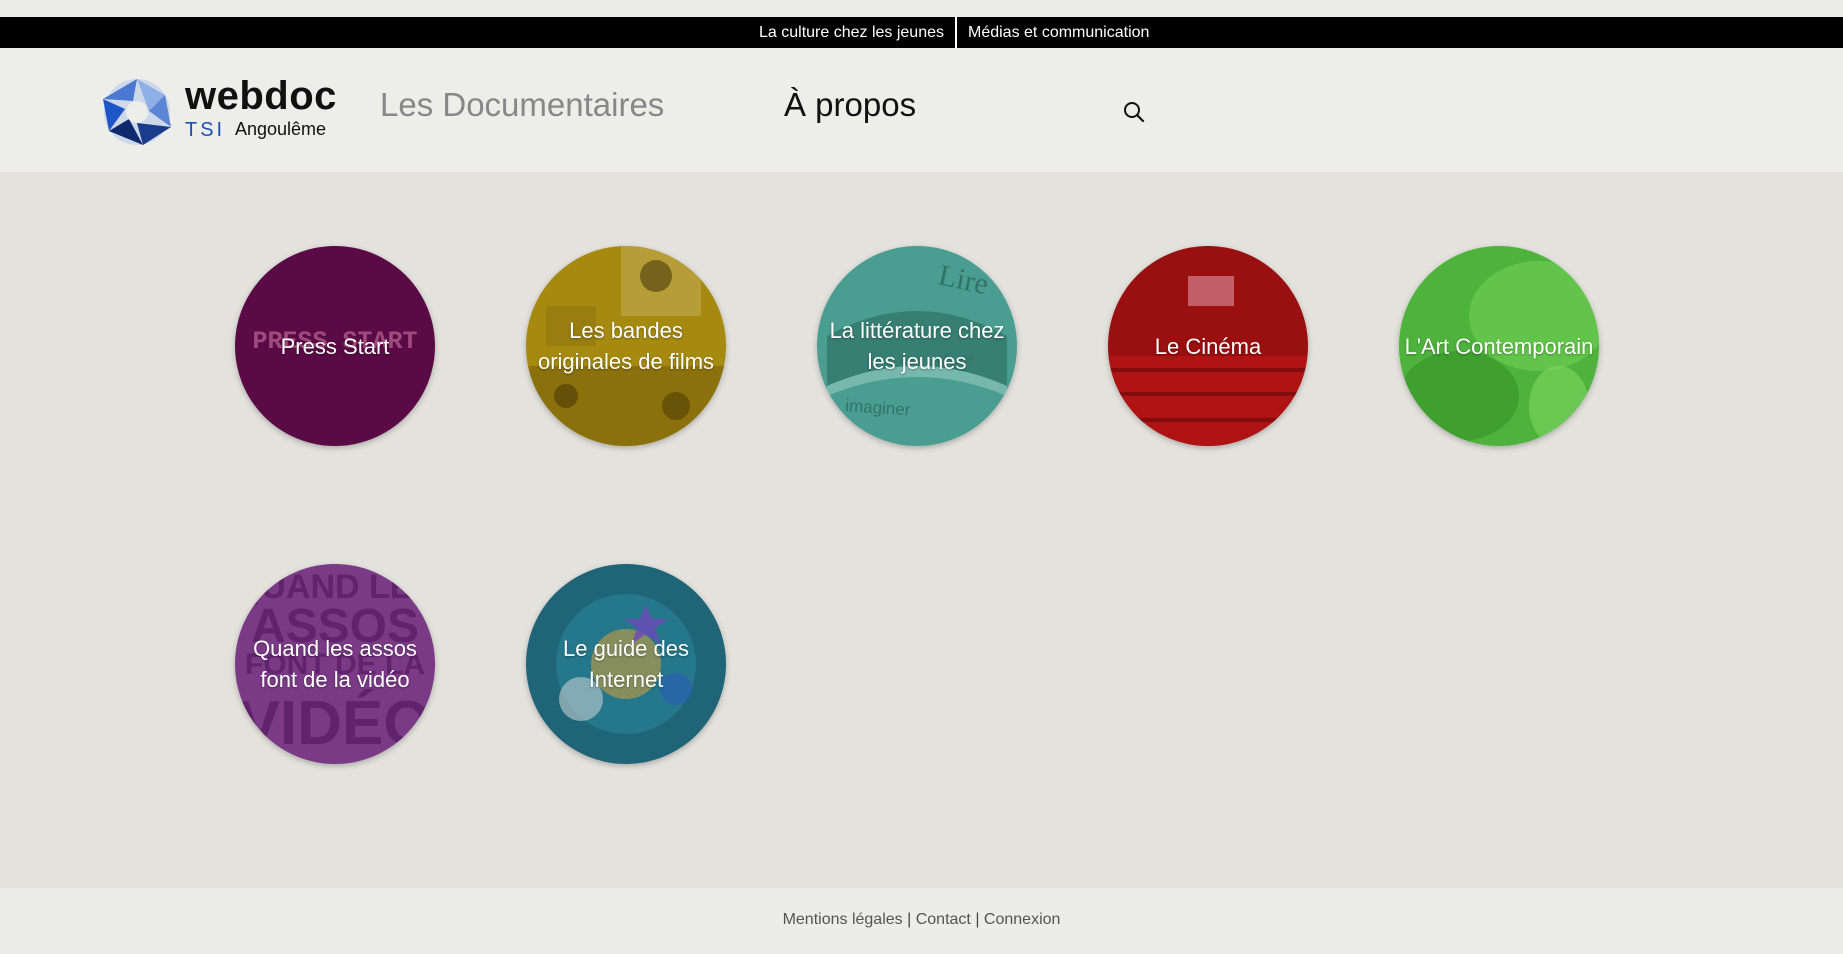 Image resolution: width=1843 pixels, height=954 pixels. I want to click on footer-links: Mentions légales | Contact | Connexion, so click(921, 920).